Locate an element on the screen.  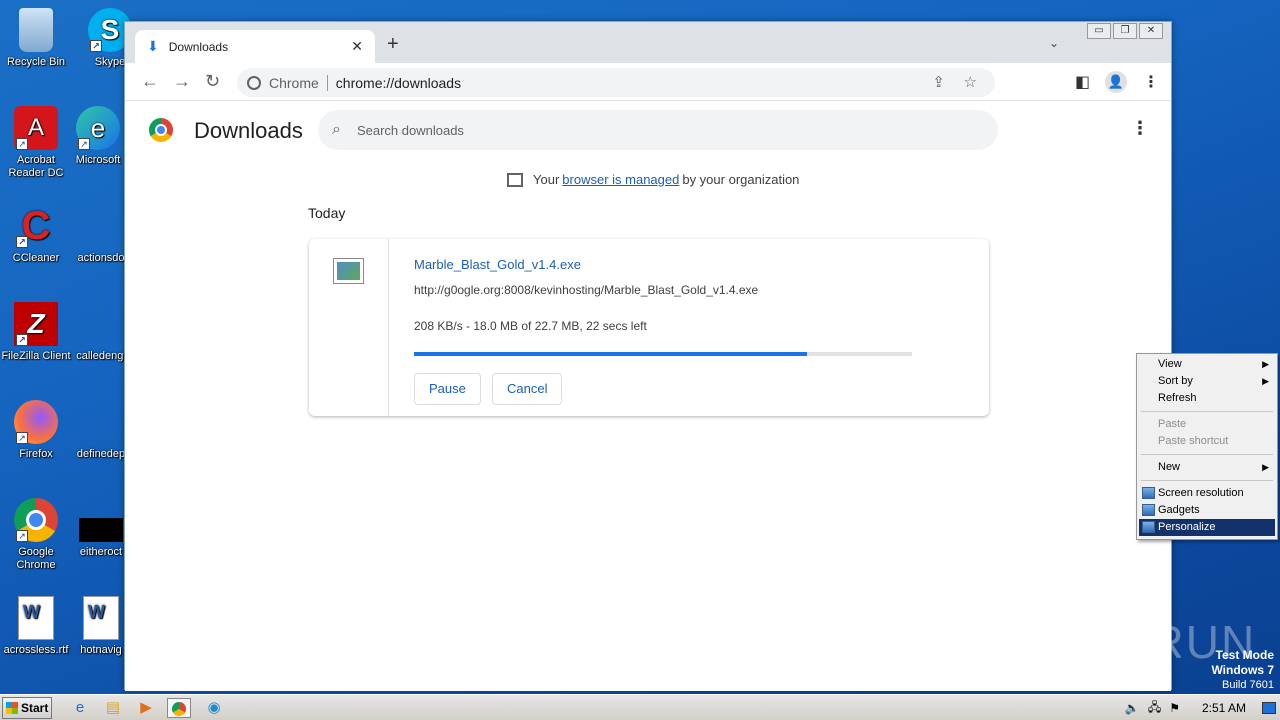
new-tab-button: + is located at coordinates (393, 44).